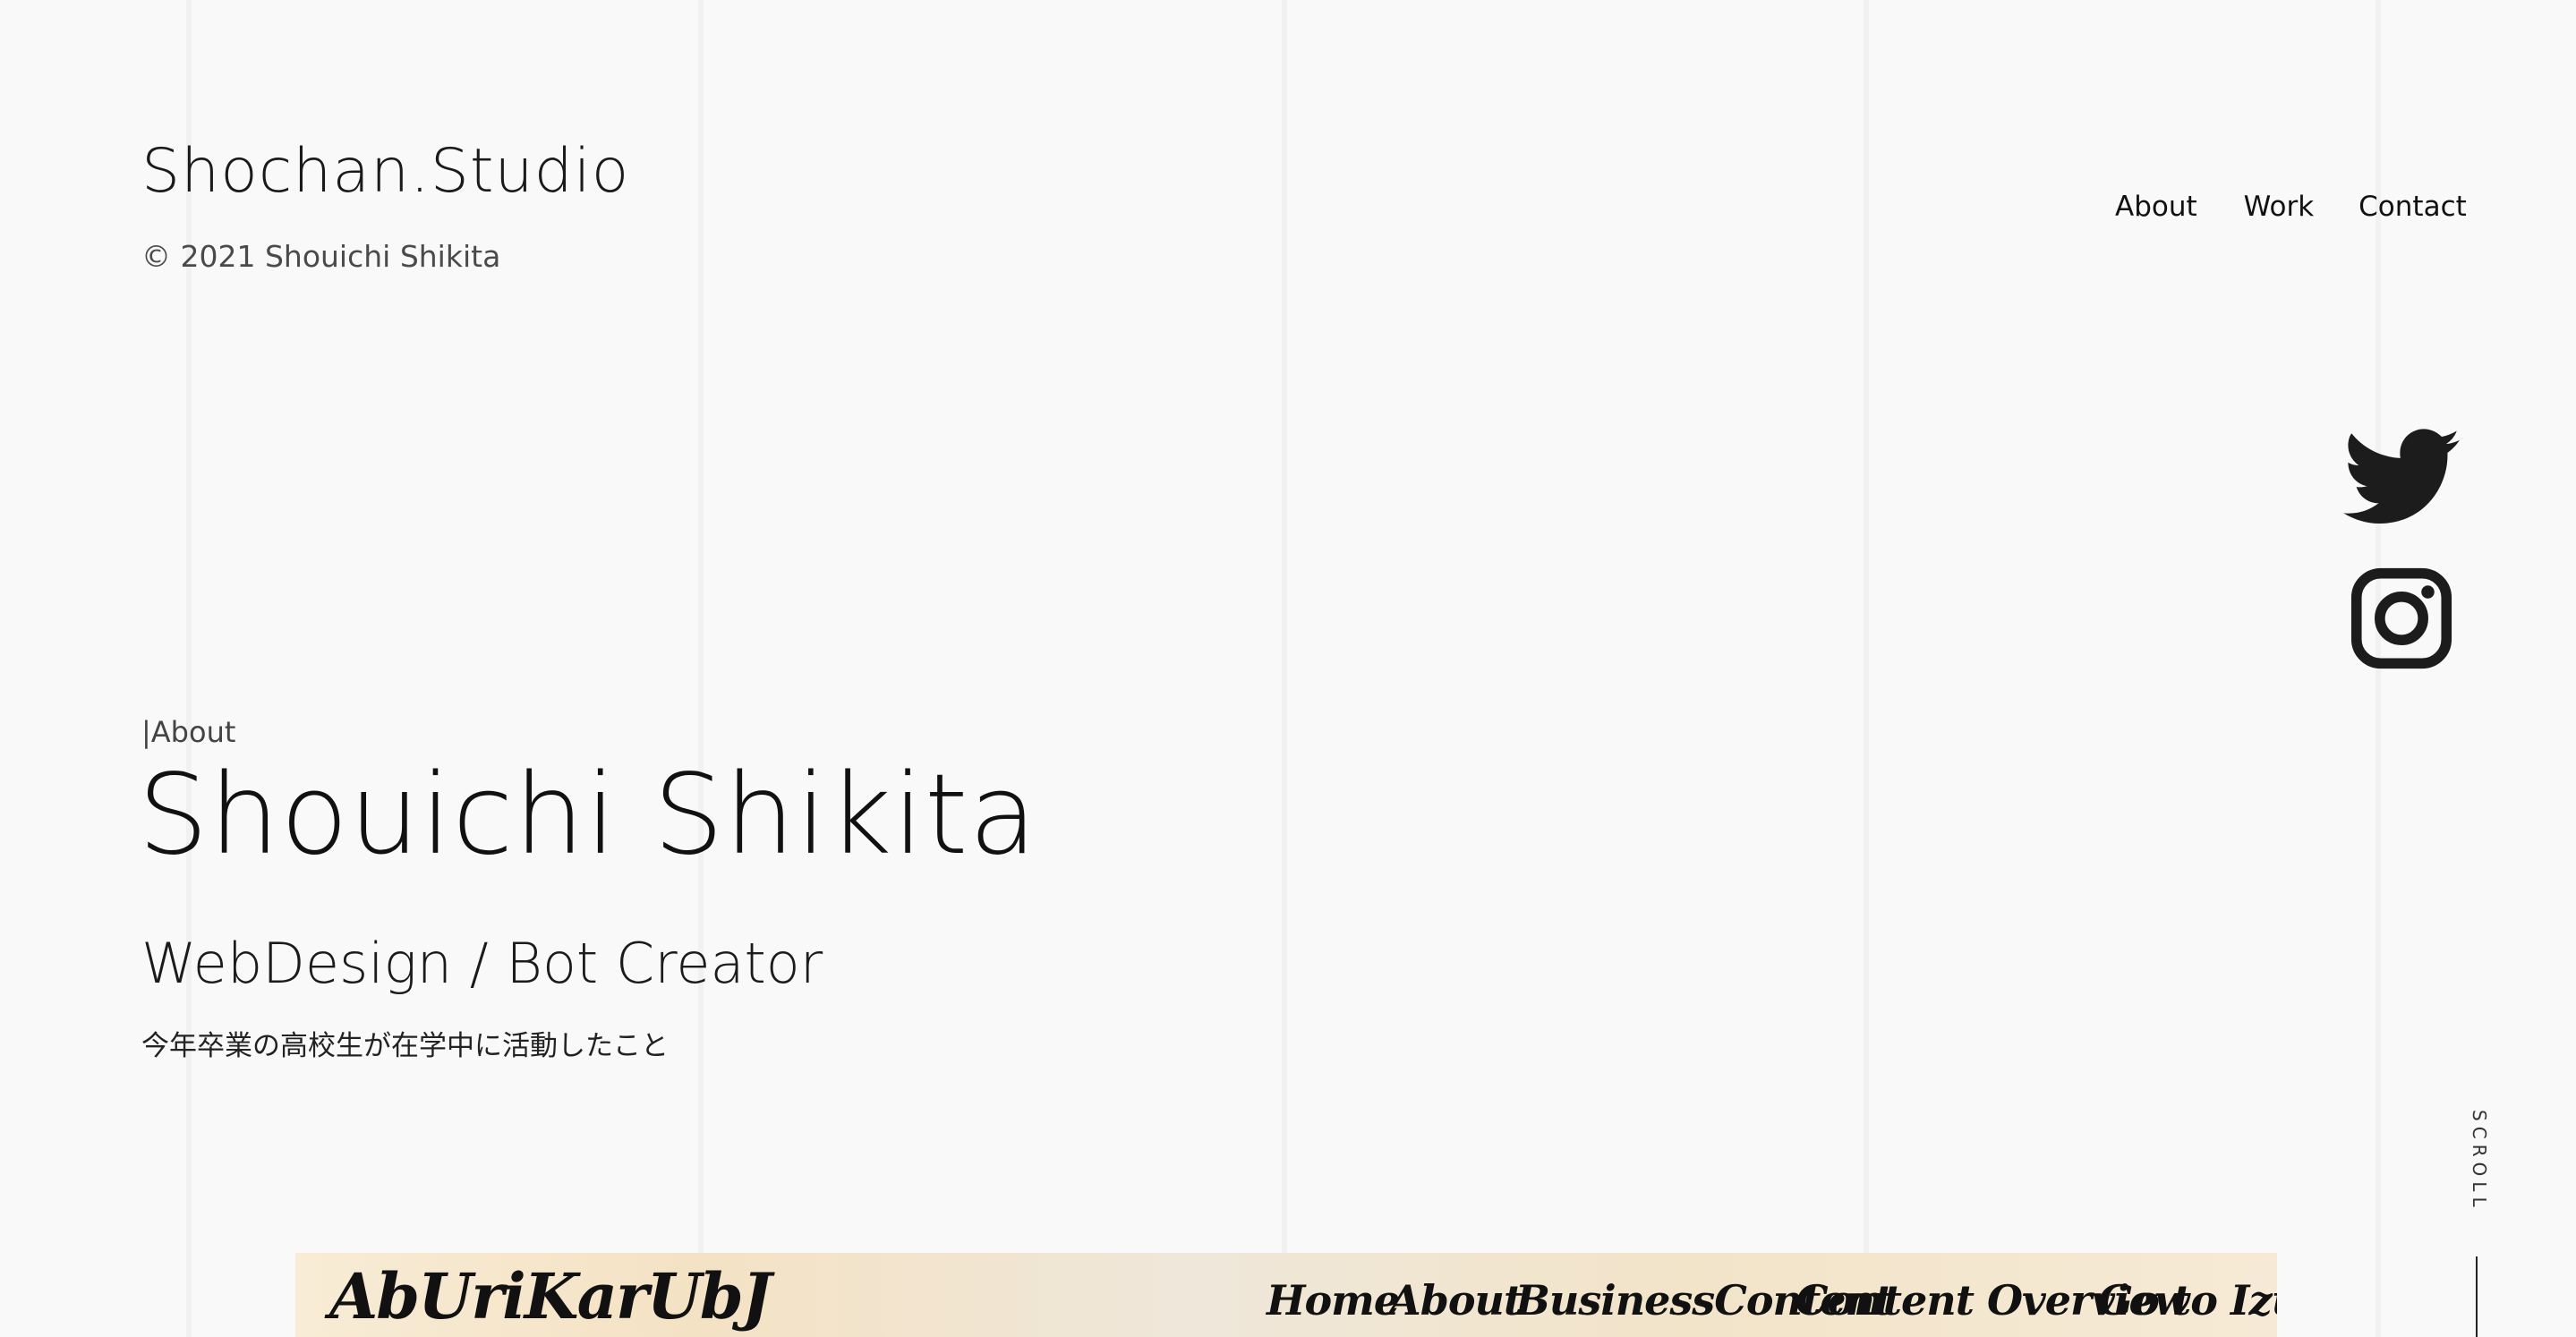  I want to click on hero-title: Shouichi Shikita, so click(588, 816).